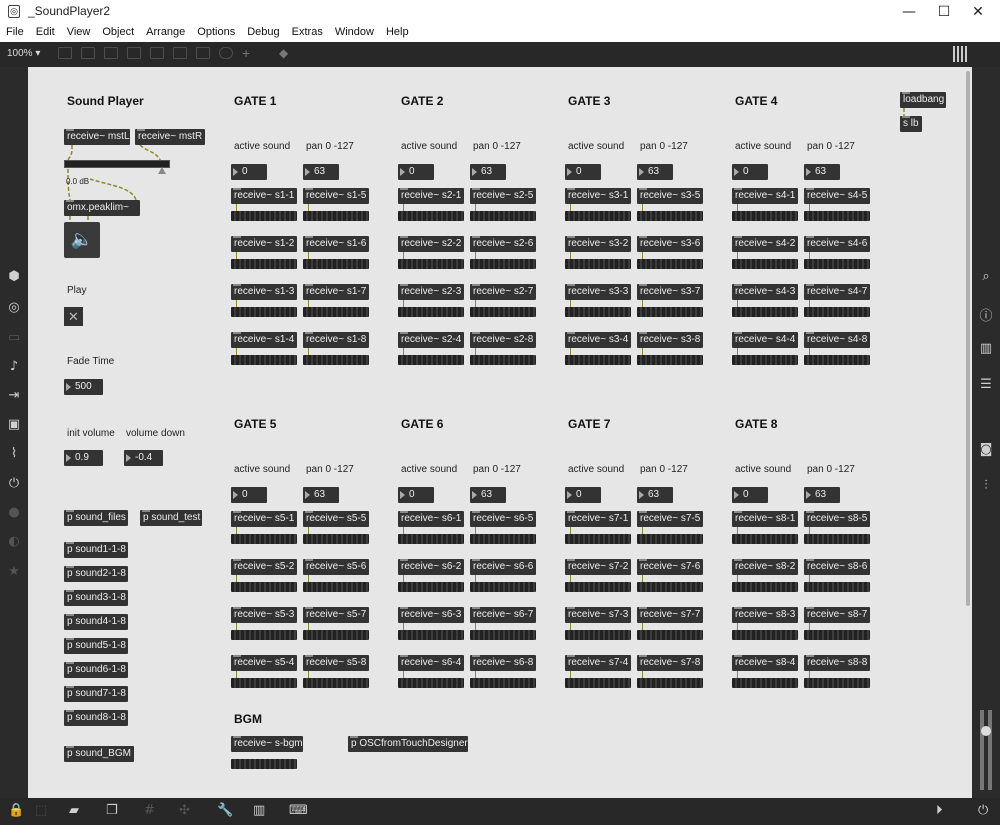 This screenshot has width=1000, height=825. What do you see at coordinates (431, 340) in the screenshot?
I see `gate-2-receive-4: receive~ s2-4` at bounding box center [431, 340].